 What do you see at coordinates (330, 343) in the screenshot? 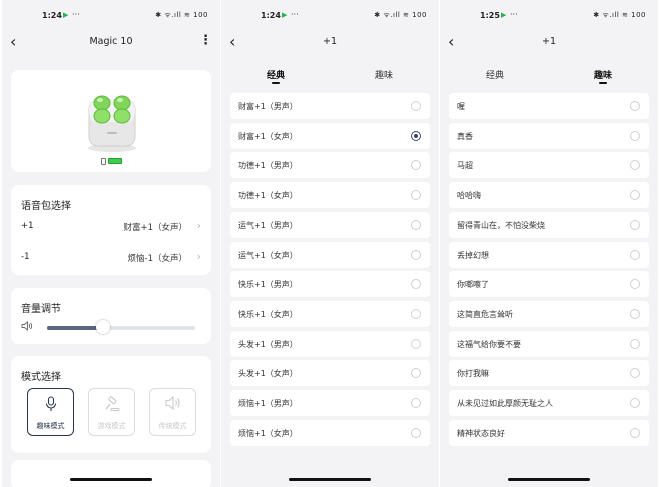
I see `list-item: 头发+1（男声）` at bounding box center [330, 343].